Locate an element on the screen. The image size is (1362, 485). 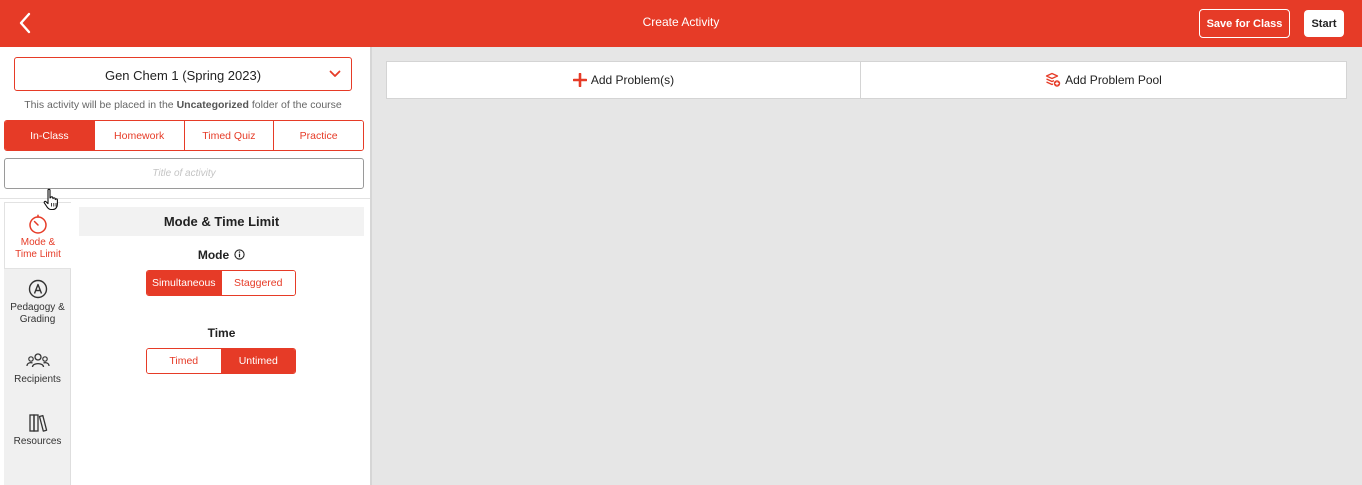
back-button is located at coordinates (26, 23).